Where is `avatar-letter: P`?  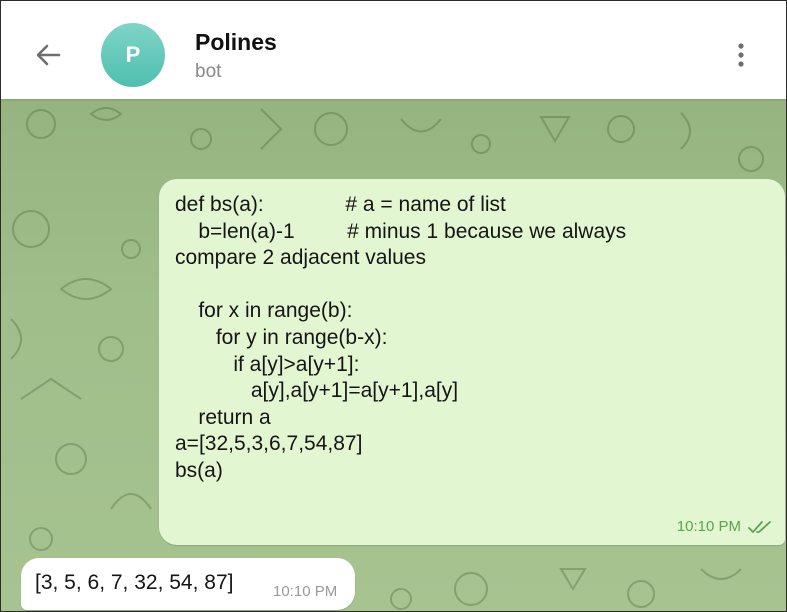 avatar-letter: P is located at coordinates (133, 54).